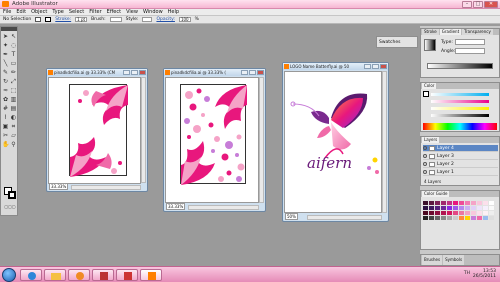 The height and width of the screenshot is (282, 500). Describe the element at coordinates (13, 63) in the screenshot. I see `rectangle-tool-icon: ▭` at that location.